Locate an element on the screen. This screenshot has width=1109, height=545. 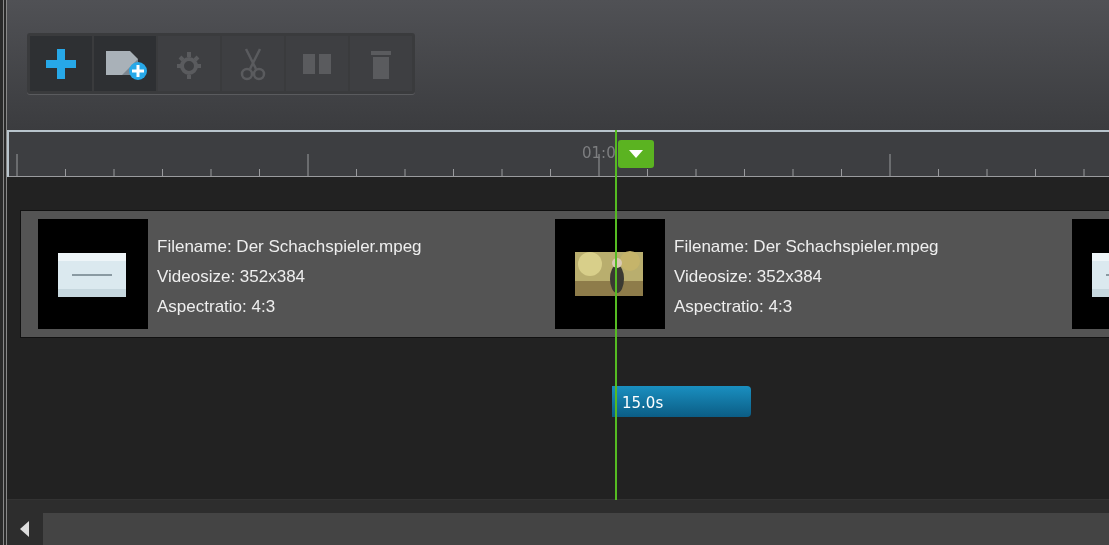
plus-icon is located at coordinates (61, 63).